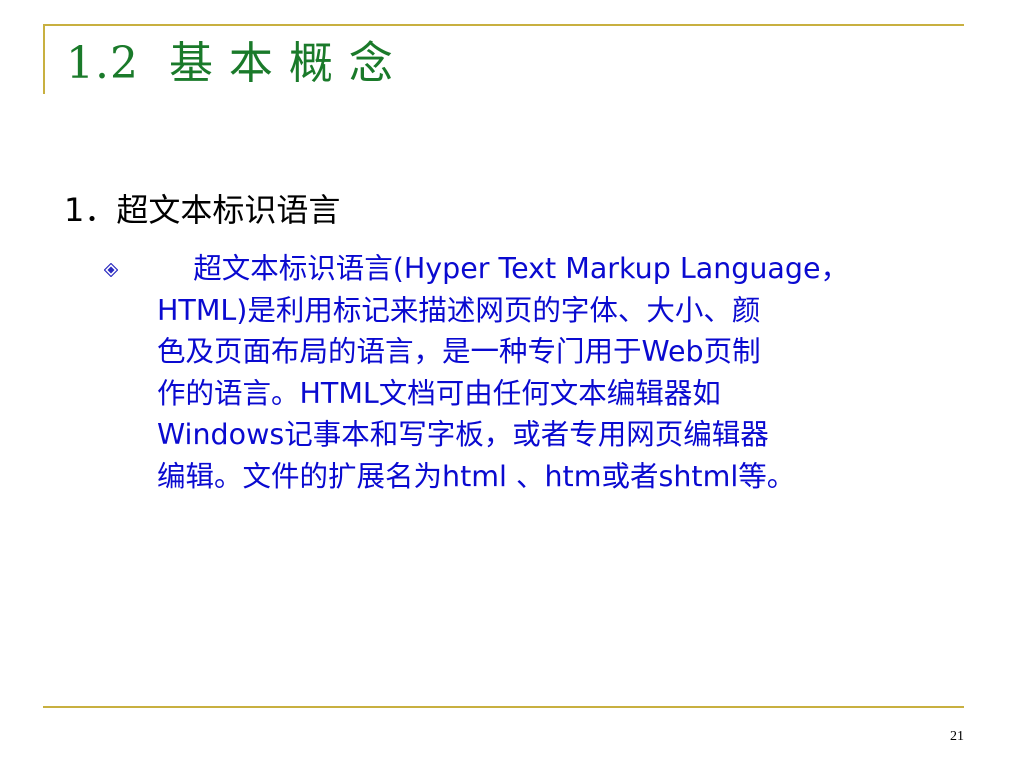 This screenshot has height=768, width=1024. What do you see at coordinates (111, 270) in the screenshot?
I see `diamond-bullet-icon` at bounding box center [111, 270].